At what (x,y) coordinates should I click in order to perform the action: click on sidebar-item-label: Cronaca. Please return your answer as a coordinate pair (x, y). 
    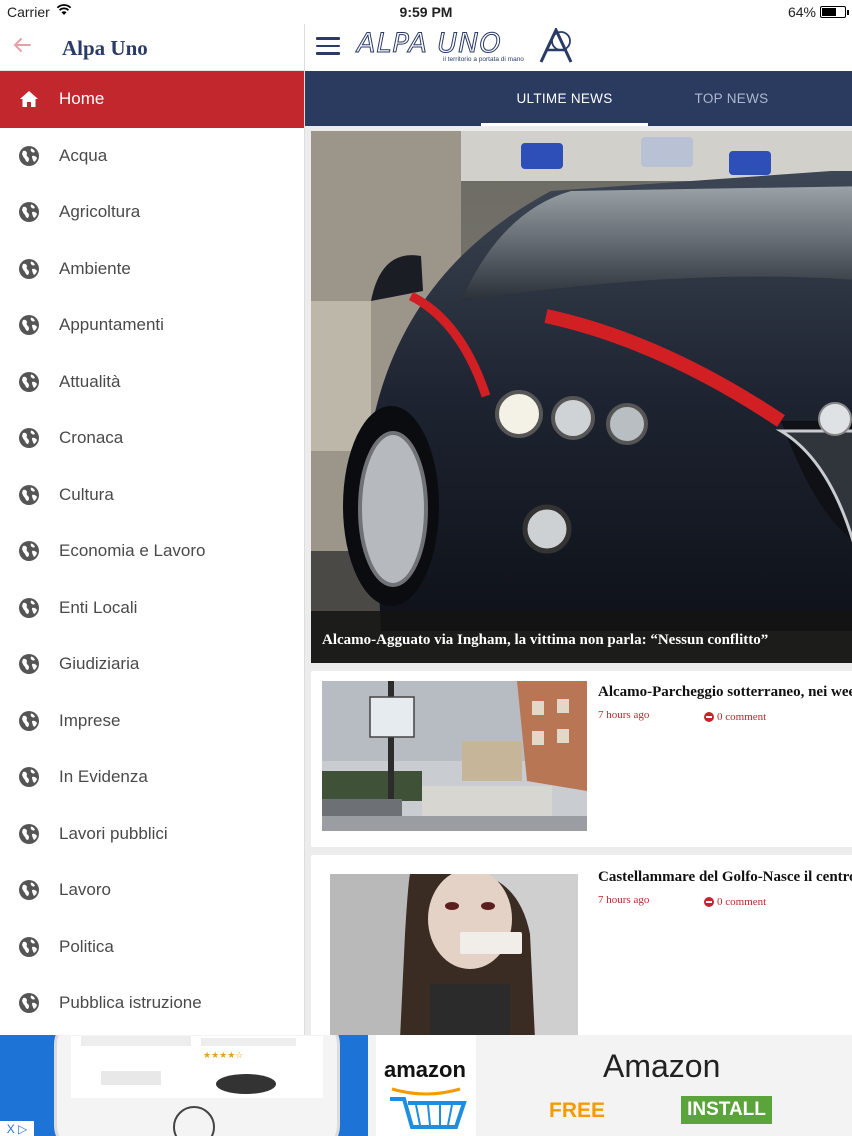
    Looking at the image, I should click on (91, 438).